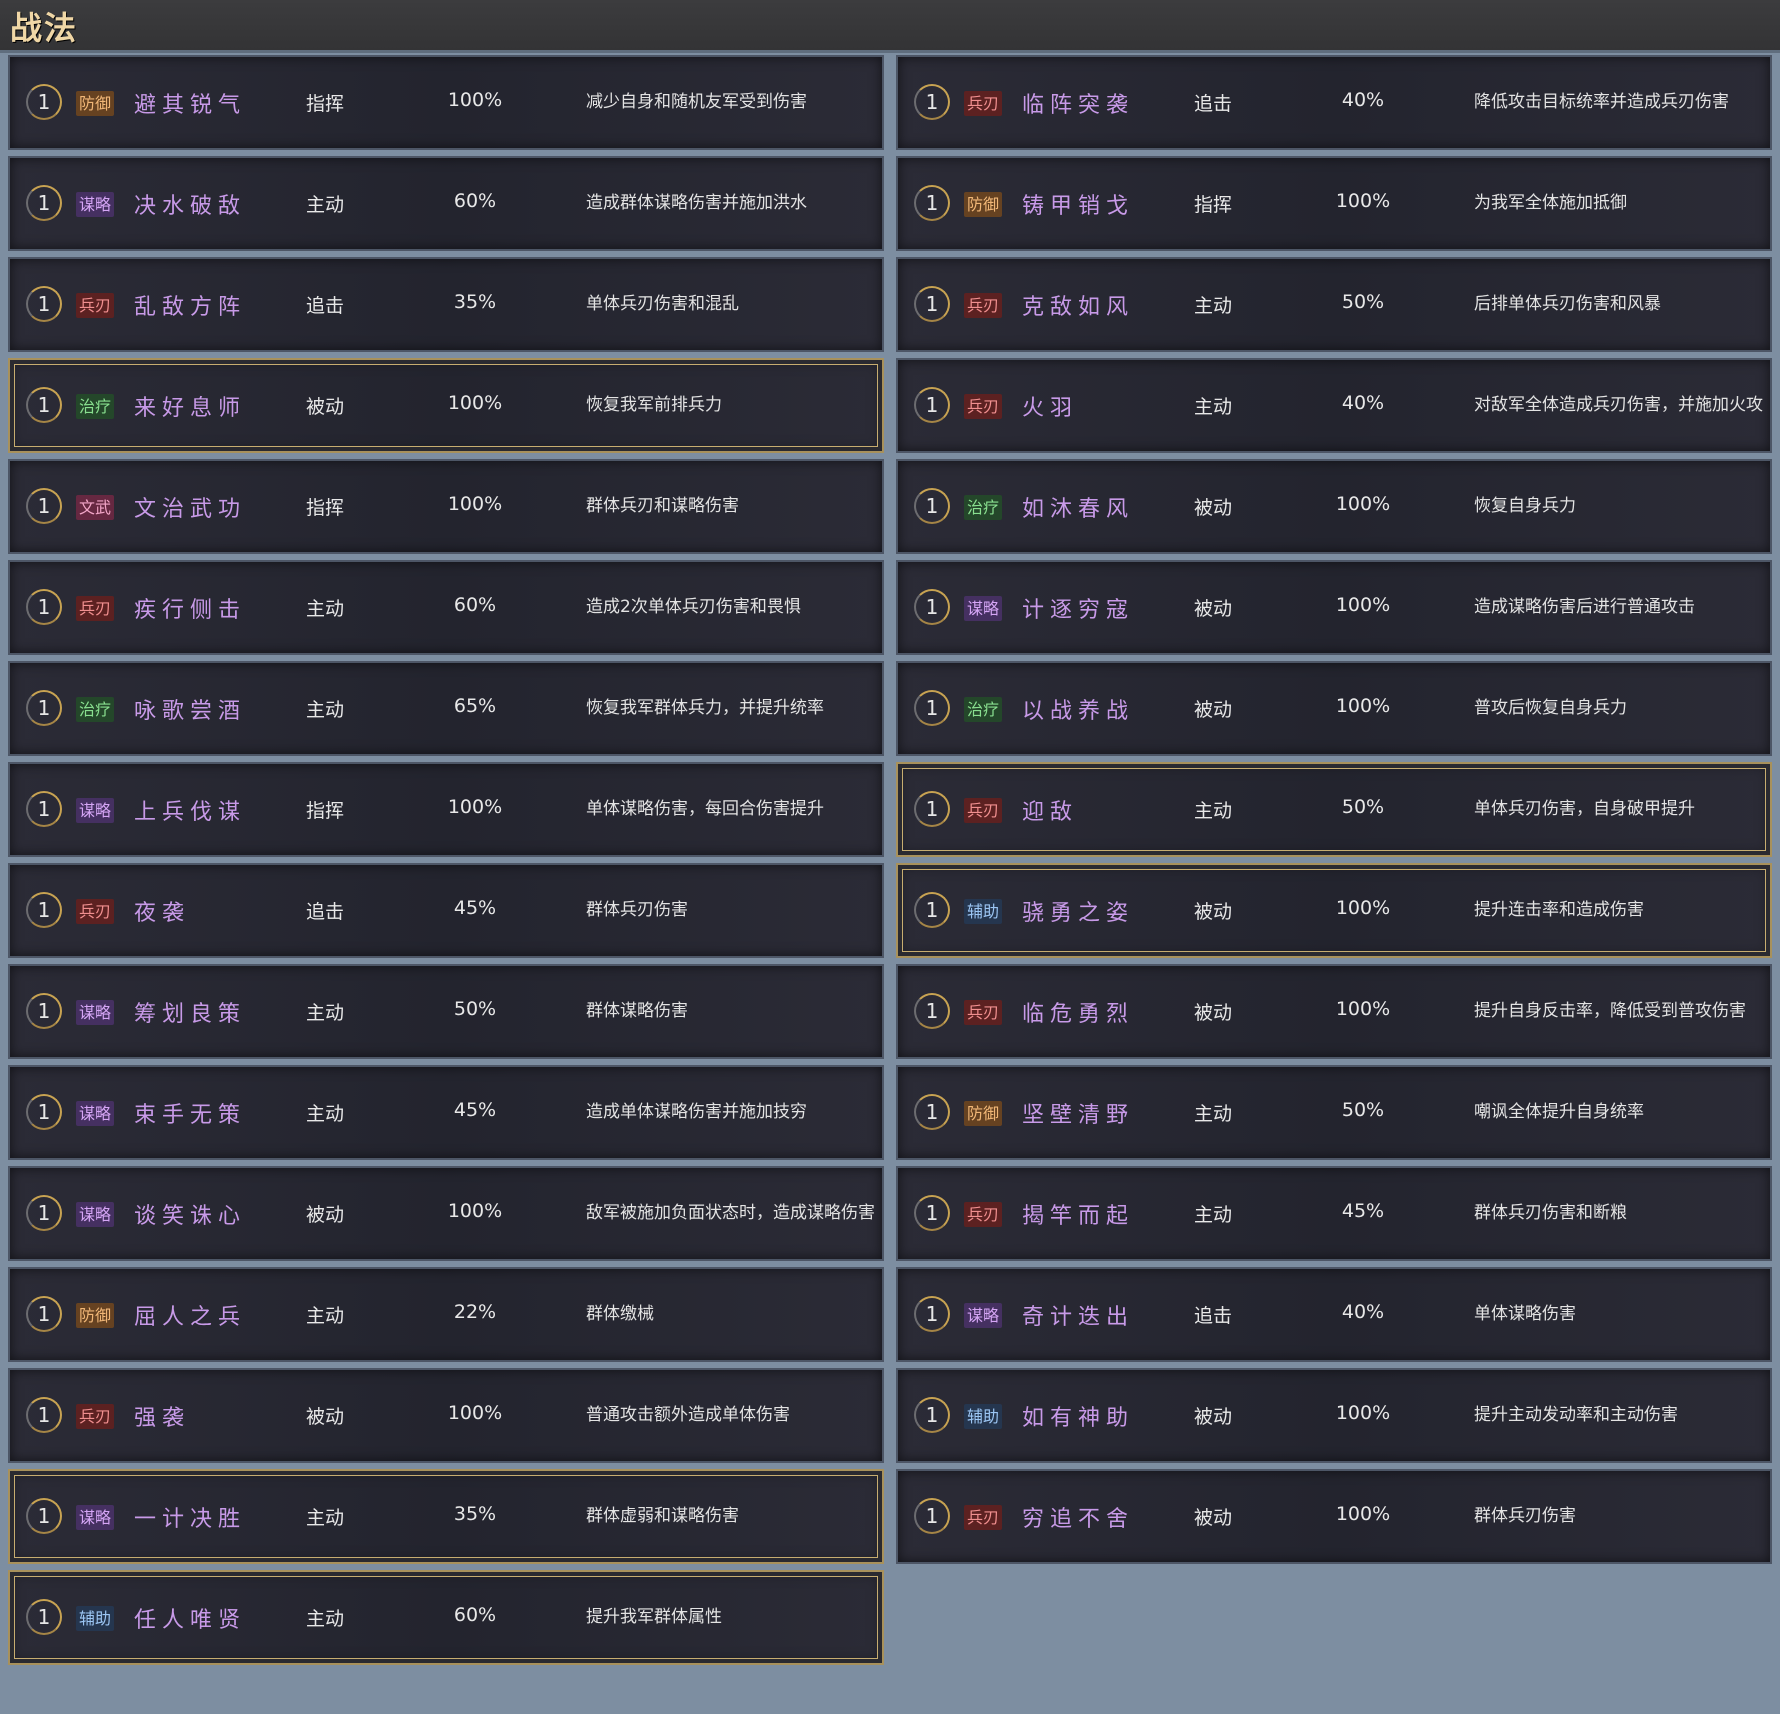 This screenshot has height=1714, width=1780. Describe the element at coordinates (1213, 104) in the screenshot. I see `tactic-type: 追击` at that location.